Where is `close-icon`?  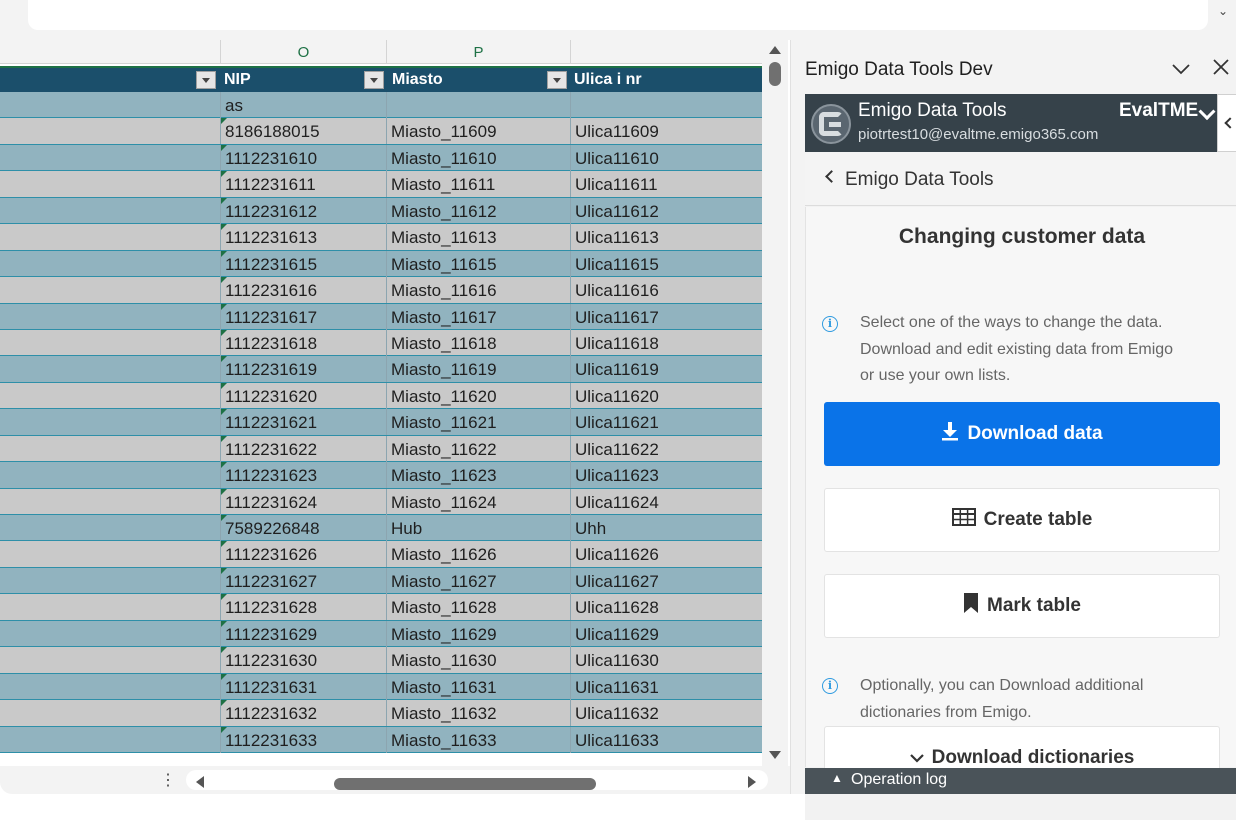
close-icon is located at coordinates (1221, 68).